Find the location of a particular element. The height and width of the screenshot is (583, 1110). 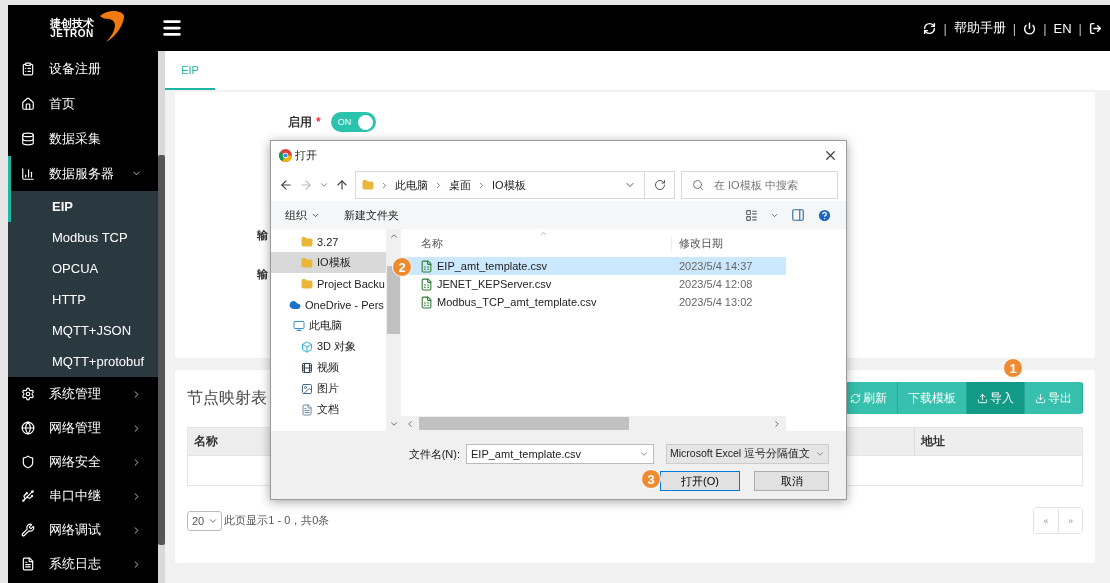

page-size-select: 20 is located at coordinates (205, 520).